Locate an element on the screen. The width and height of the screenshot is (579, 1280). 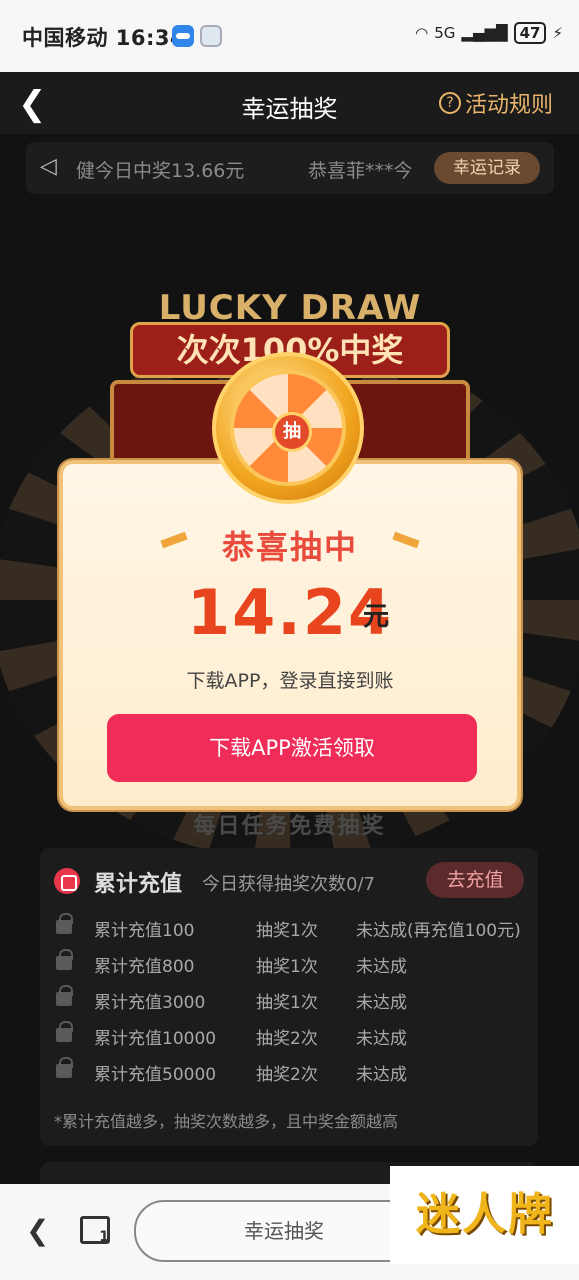
task-card-name: 累计充值 is located at coordinates (138, 884).